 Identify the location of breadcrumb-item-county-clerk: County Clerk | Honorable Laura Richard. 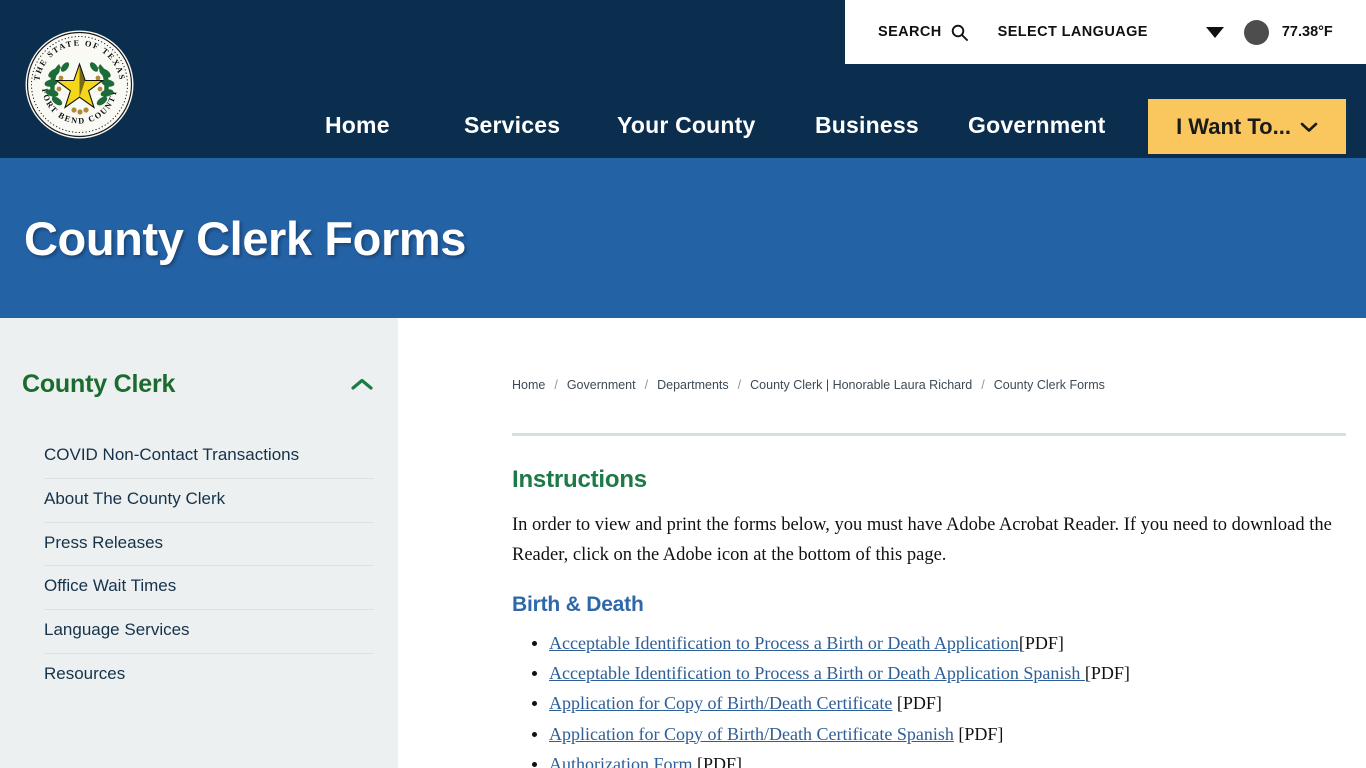
(861, 385).